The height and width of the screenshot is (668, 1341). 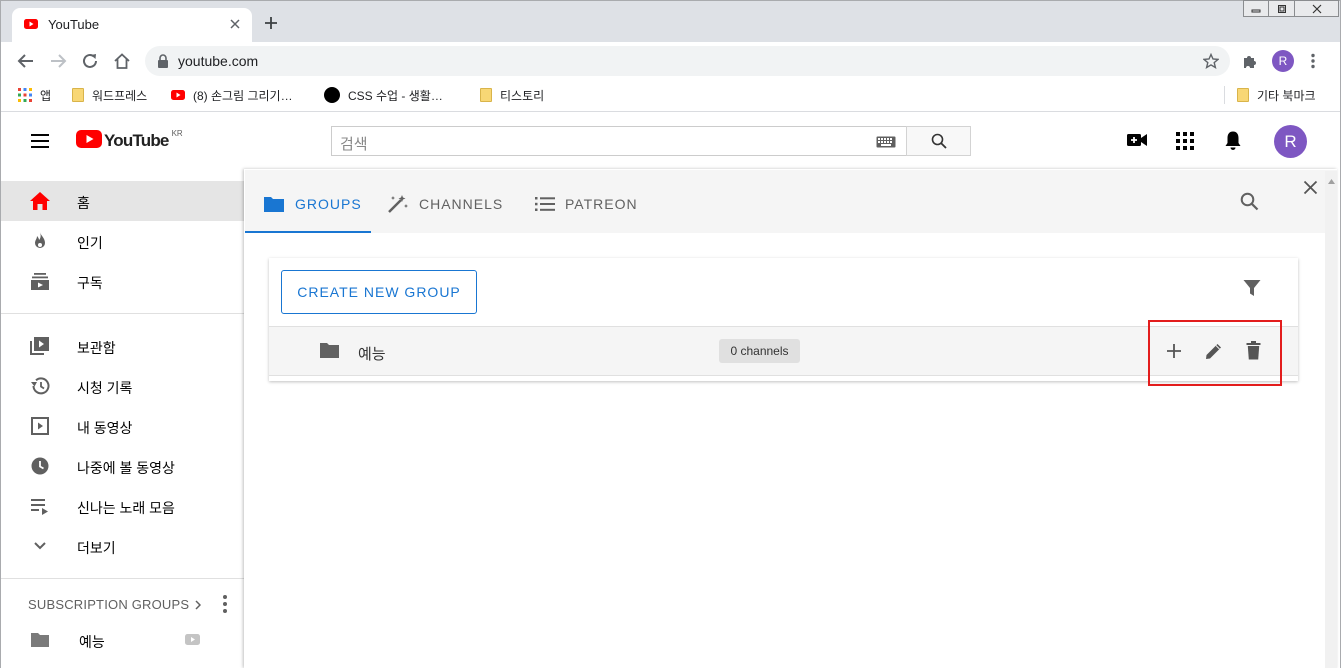 I want to click on tab-label: CHANNELS, so click(x=461, y=204).